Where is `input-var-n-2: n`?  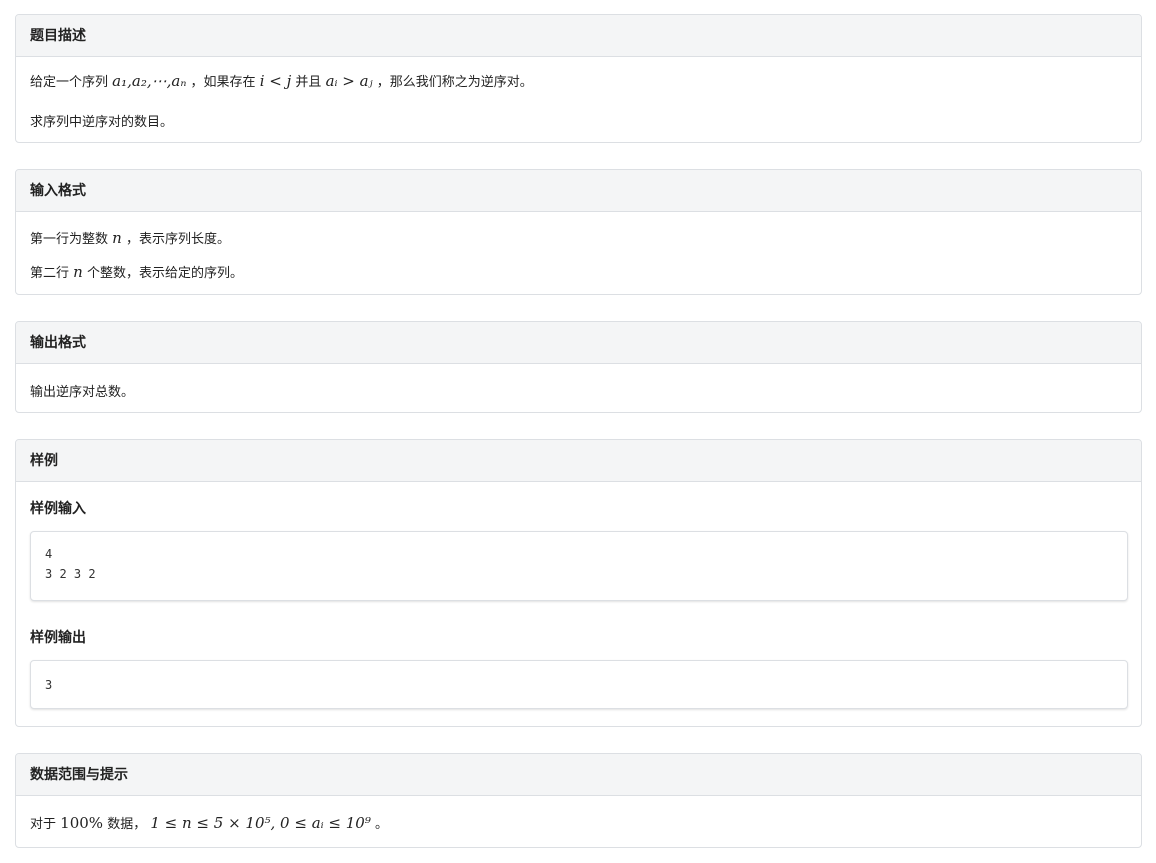
input-var-n-2: n is located at coordinates (78, 272).